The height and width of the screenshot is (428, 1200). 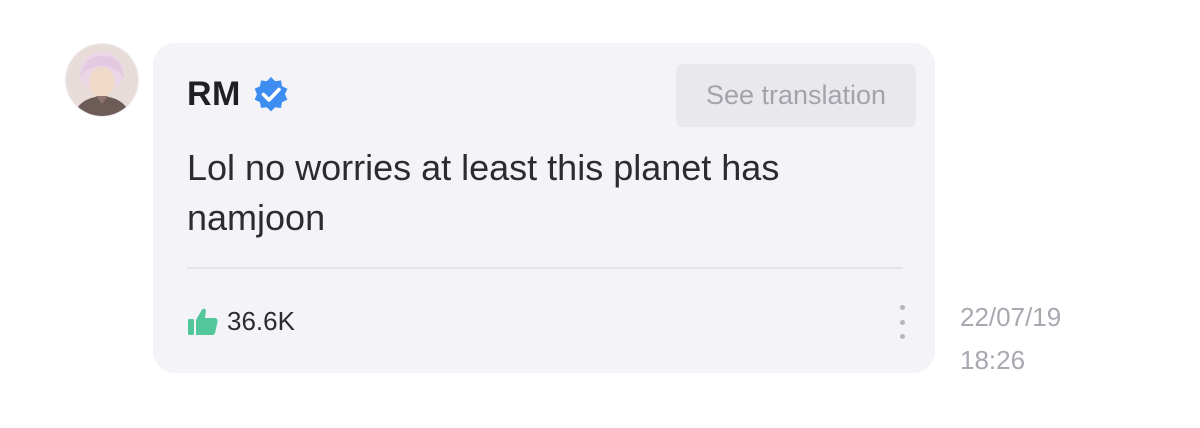 I want to click on author-avatar, so click(x=102, y=80).